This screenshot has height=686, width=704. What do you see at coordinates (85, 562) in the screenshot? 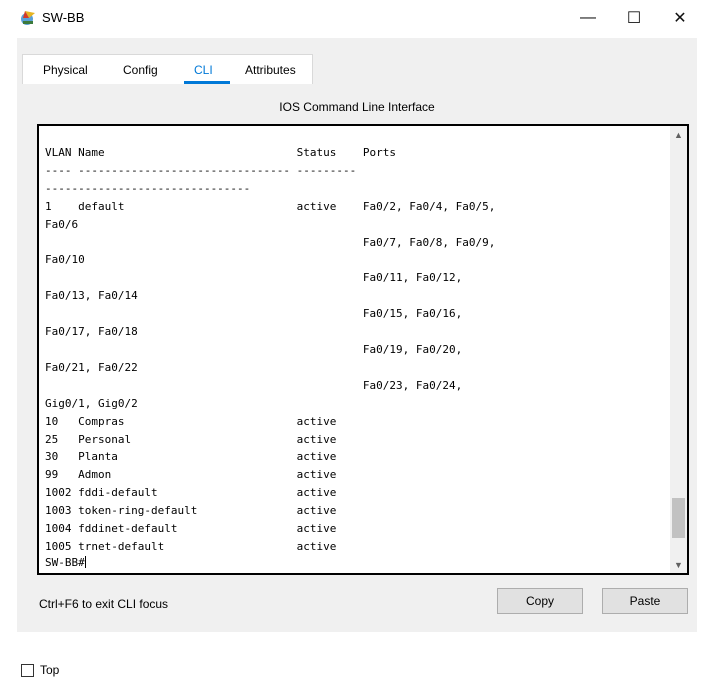
I see `text-cursor` at bounding box center [85, 562].